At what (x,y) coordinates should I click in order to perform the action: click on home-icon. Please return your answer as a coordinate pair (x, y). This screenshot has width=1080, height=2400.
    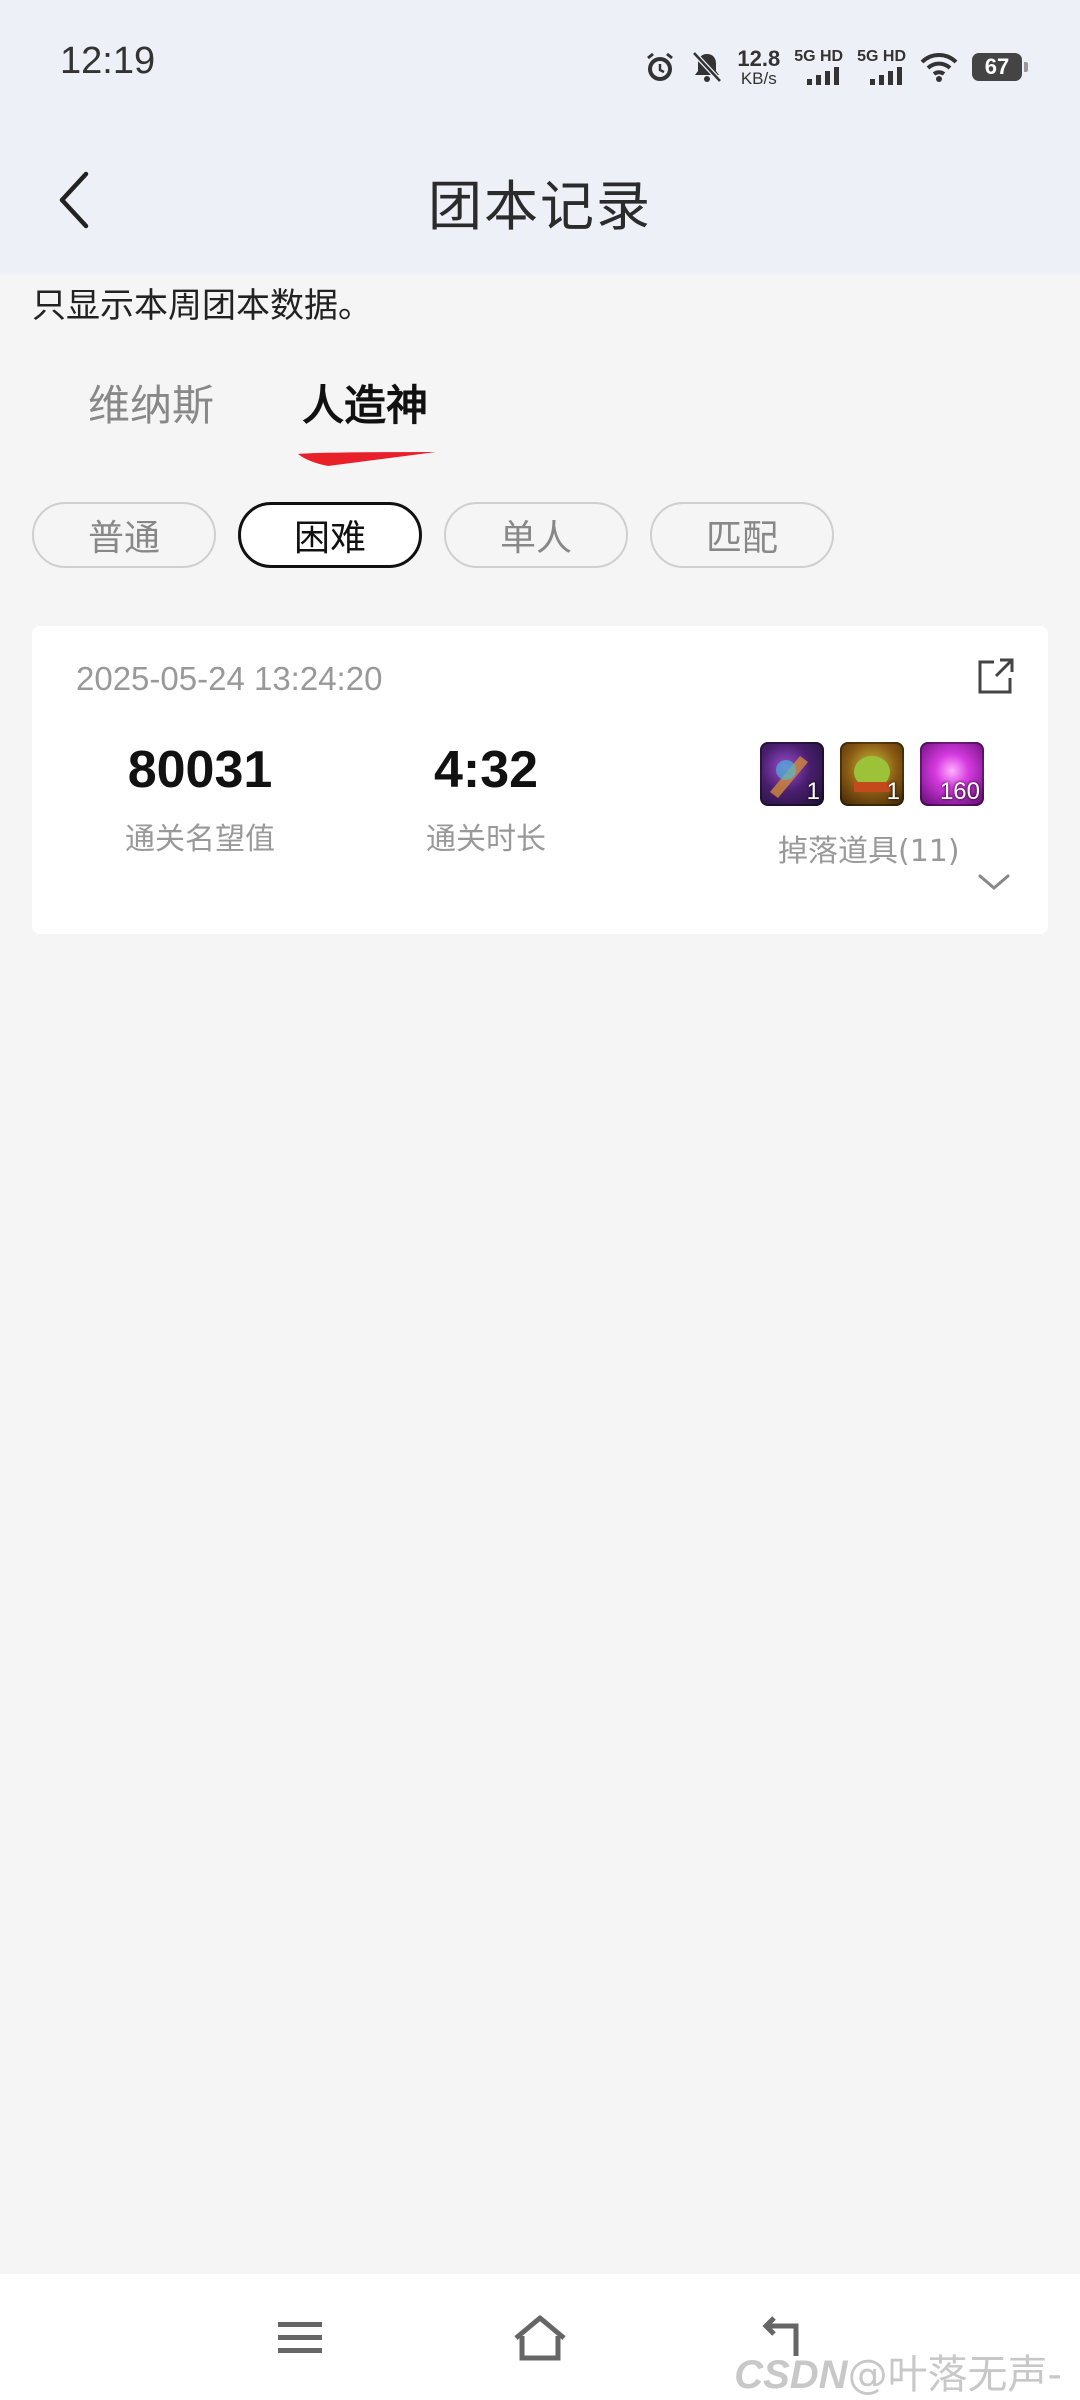
    Looking at the image, I should click on (540, 2338).